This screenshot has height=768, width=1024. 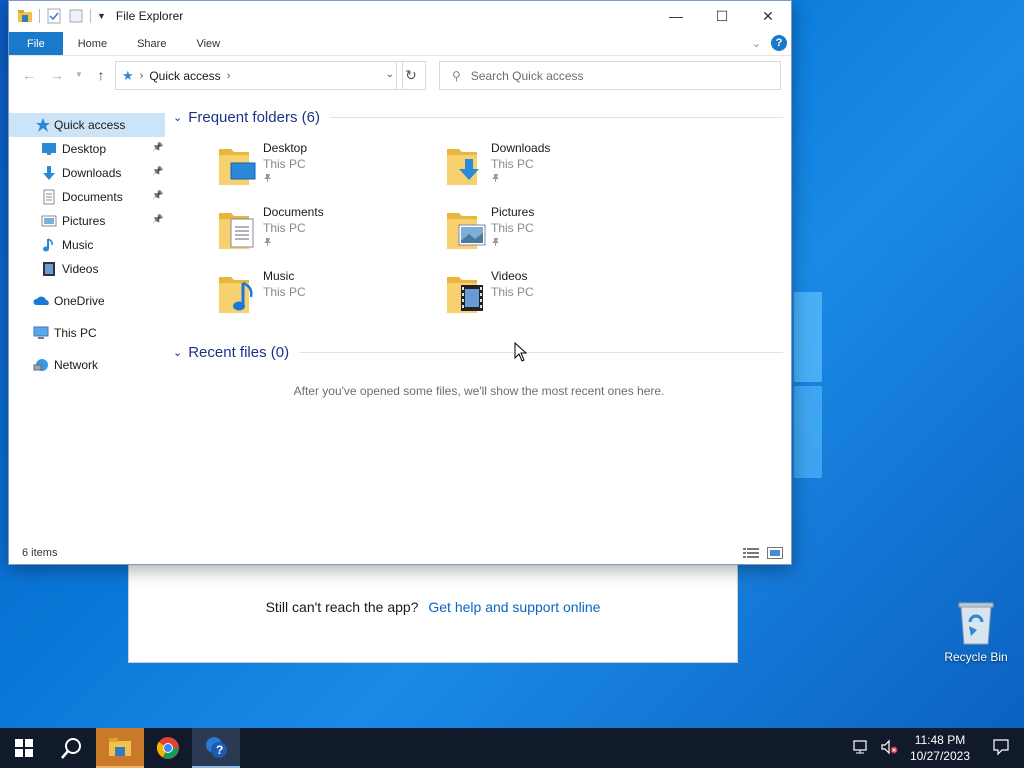 I want to click on folder-tile-desktop: Desktop This PC, so click(x=327, y=169).